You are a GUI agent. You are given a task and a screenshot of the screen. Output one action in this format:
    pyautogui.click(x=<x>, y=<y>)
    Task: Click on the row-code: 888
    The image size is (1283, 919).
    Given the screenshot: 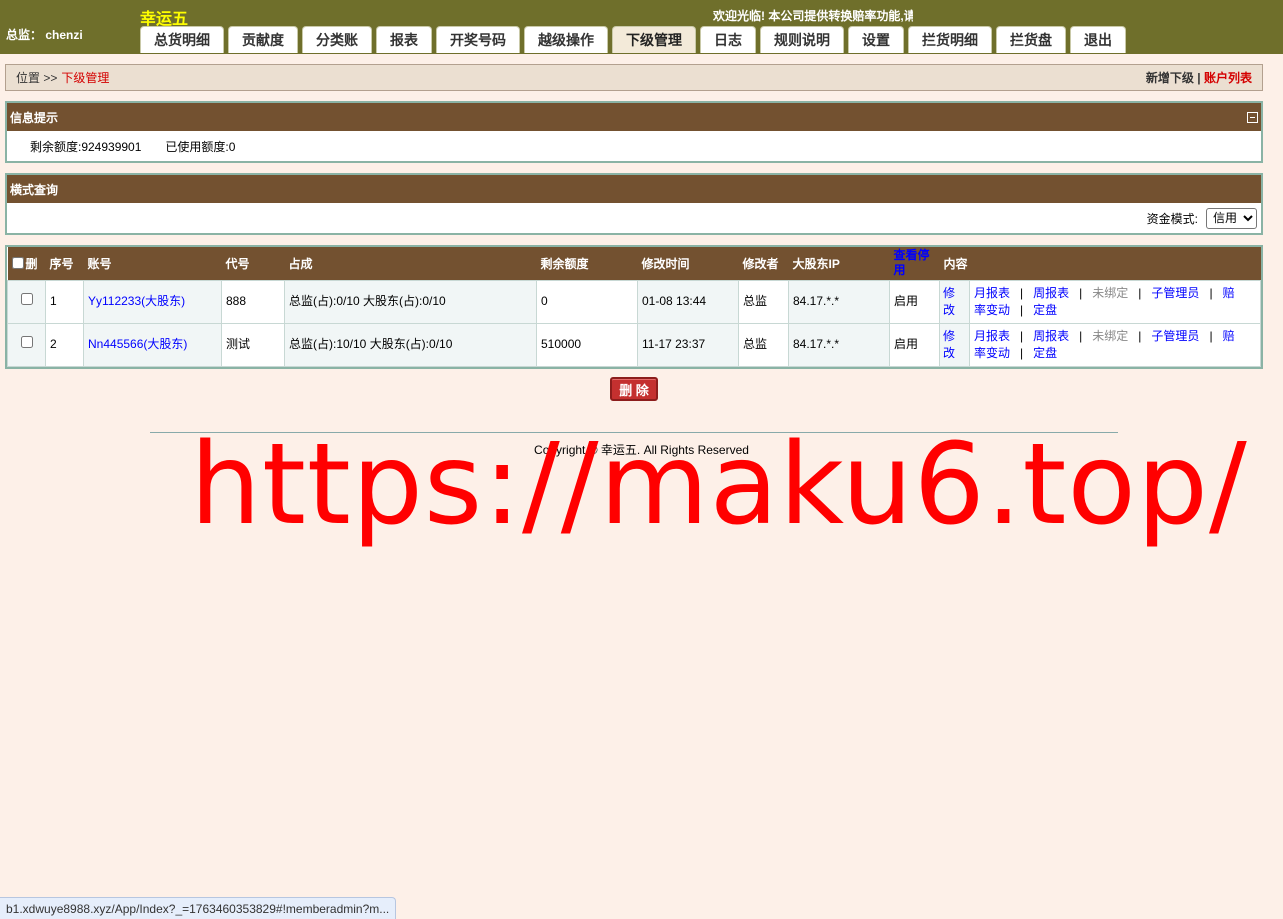 What is the action you would take?
    pyautogui.click(x=253, y=301)
    